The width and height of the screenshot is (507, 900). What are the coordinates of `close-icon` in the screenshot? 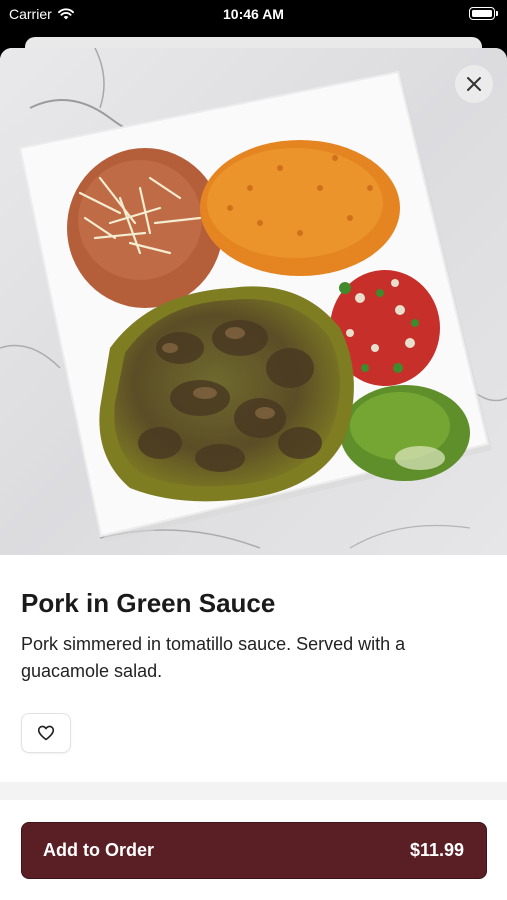 It's located at (474, 84).